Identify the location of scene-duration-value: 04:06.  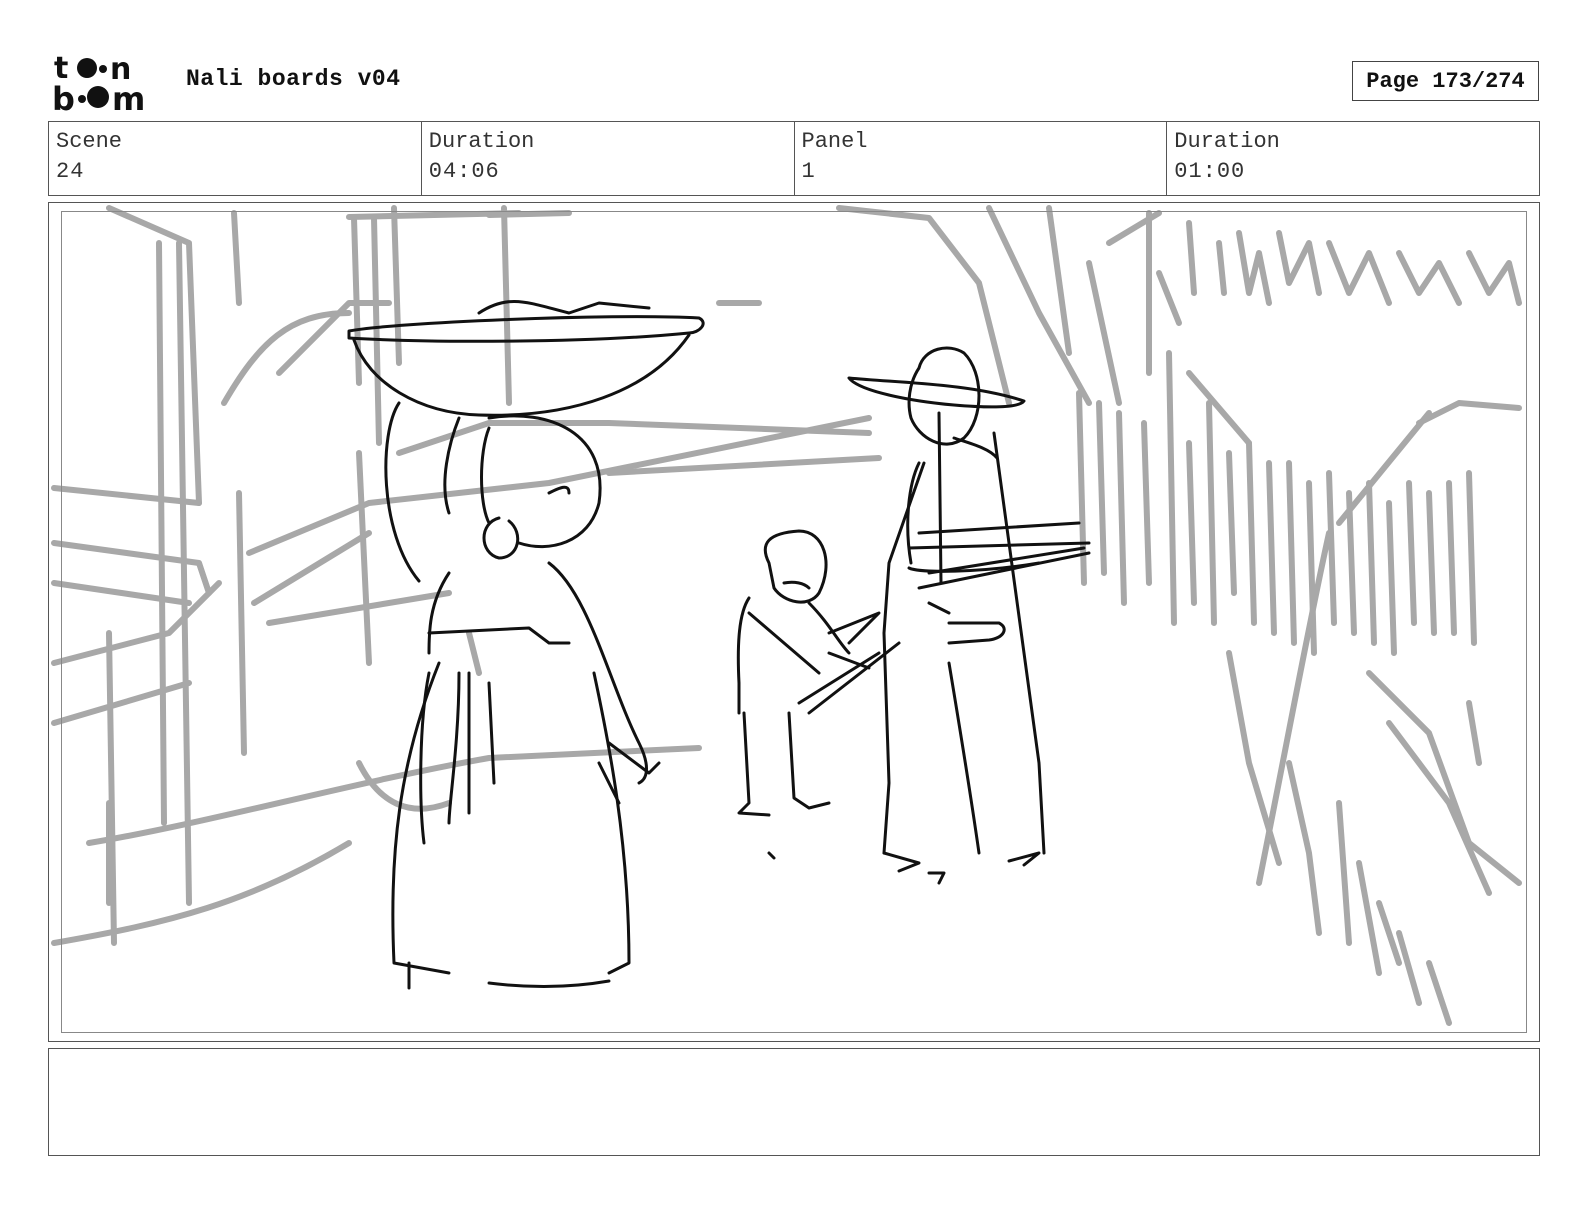
(464, 171).